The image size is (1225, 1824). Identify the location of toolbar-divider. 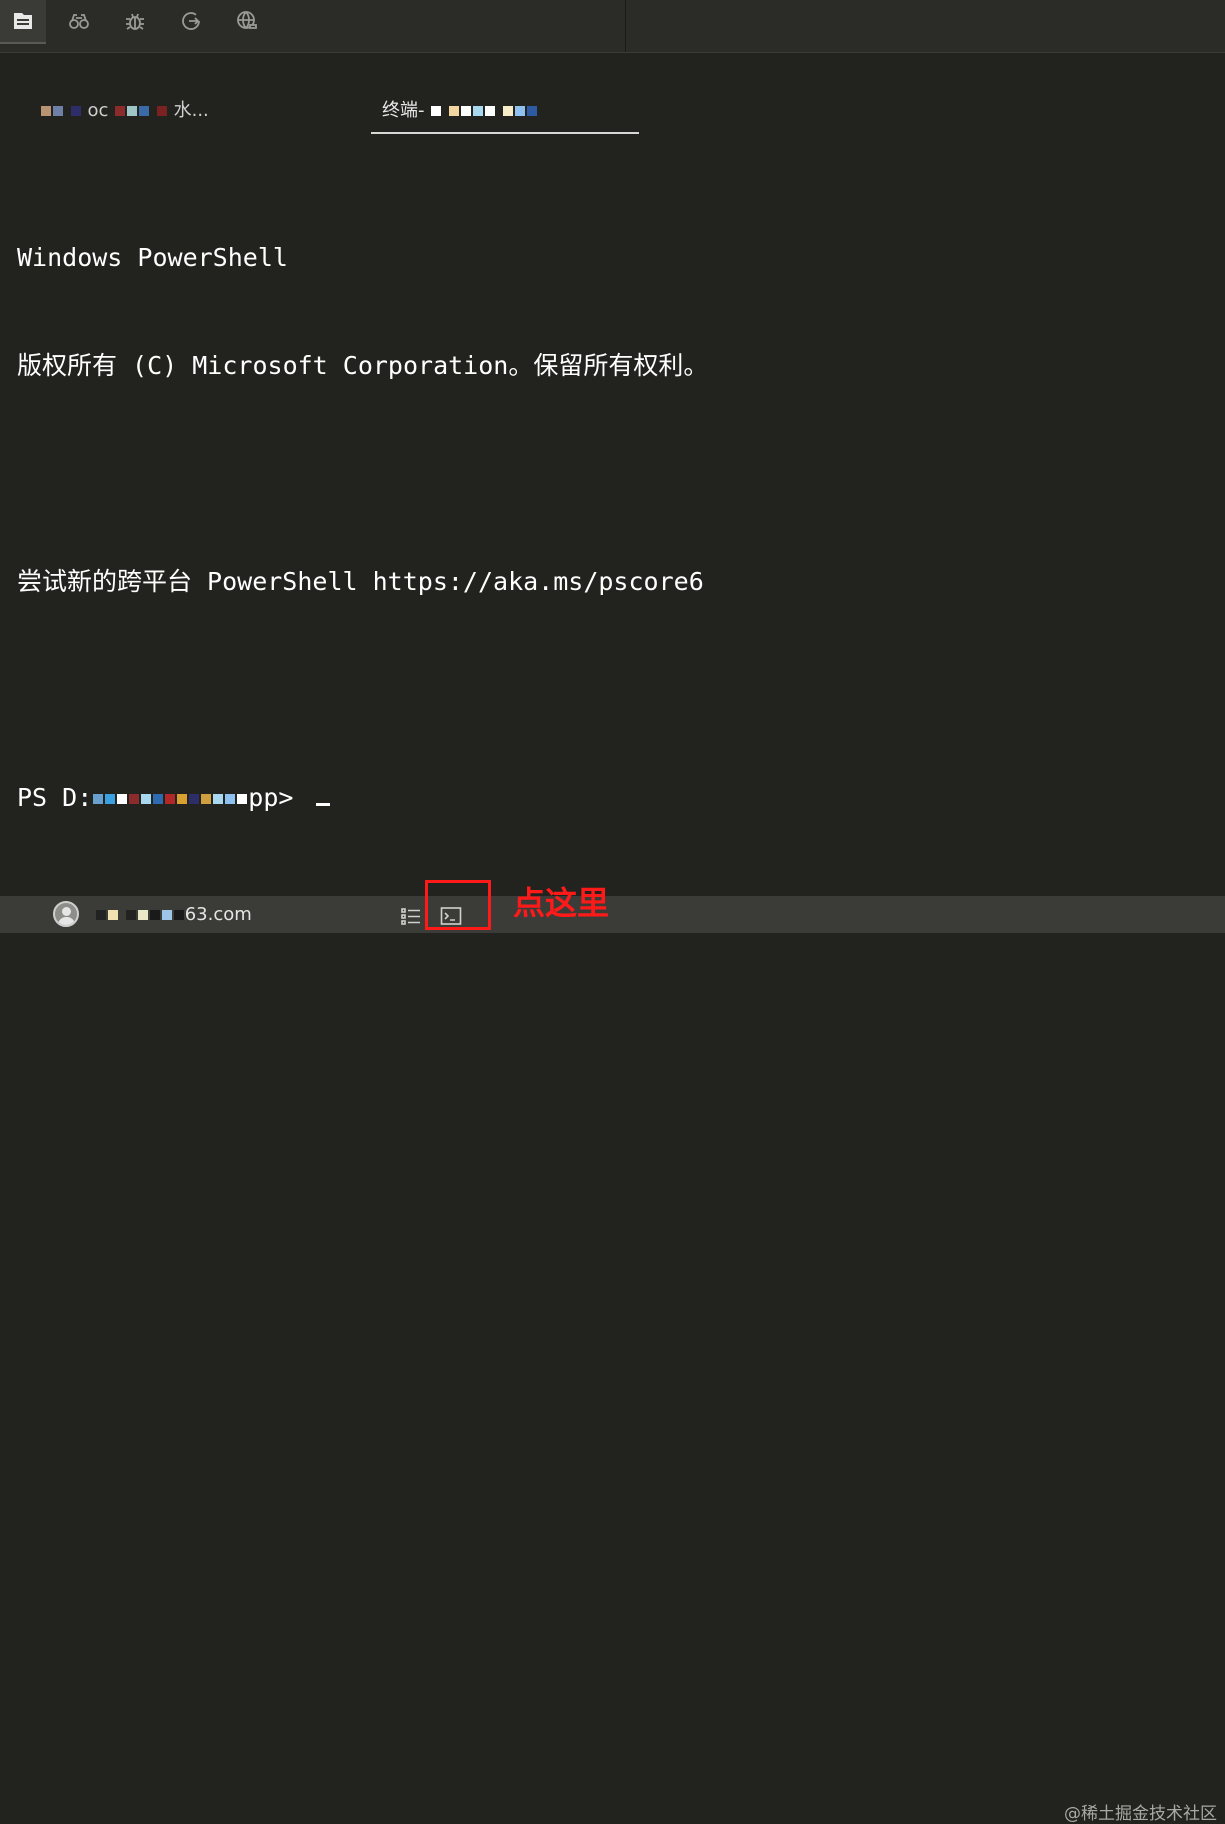
(625, 26).